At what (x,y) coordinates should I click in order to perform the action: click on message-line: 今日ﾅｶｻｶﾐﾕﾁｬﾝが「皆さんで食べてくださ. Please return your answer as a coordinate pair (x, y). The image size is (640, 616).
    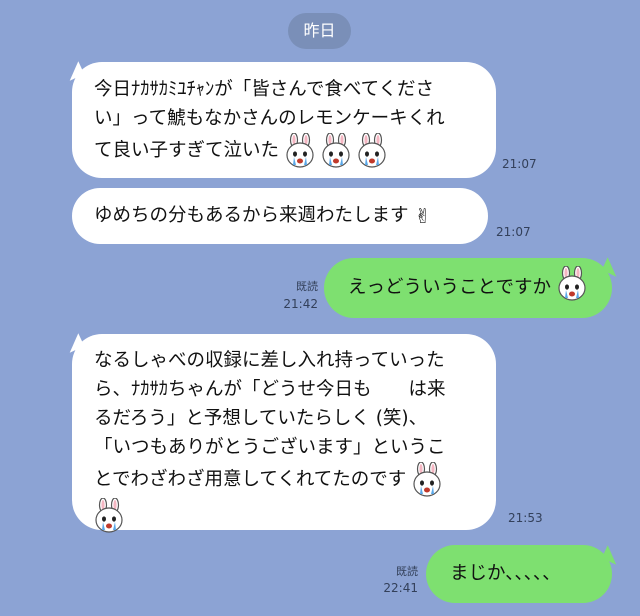
    Looking at the image, I should click on (264, 89).